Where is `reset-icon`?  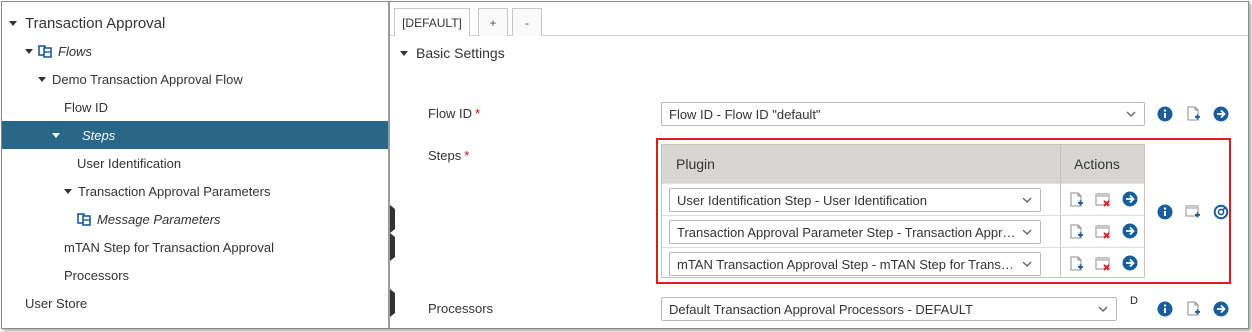
reset-icon is located at coordinates (1221, 212).